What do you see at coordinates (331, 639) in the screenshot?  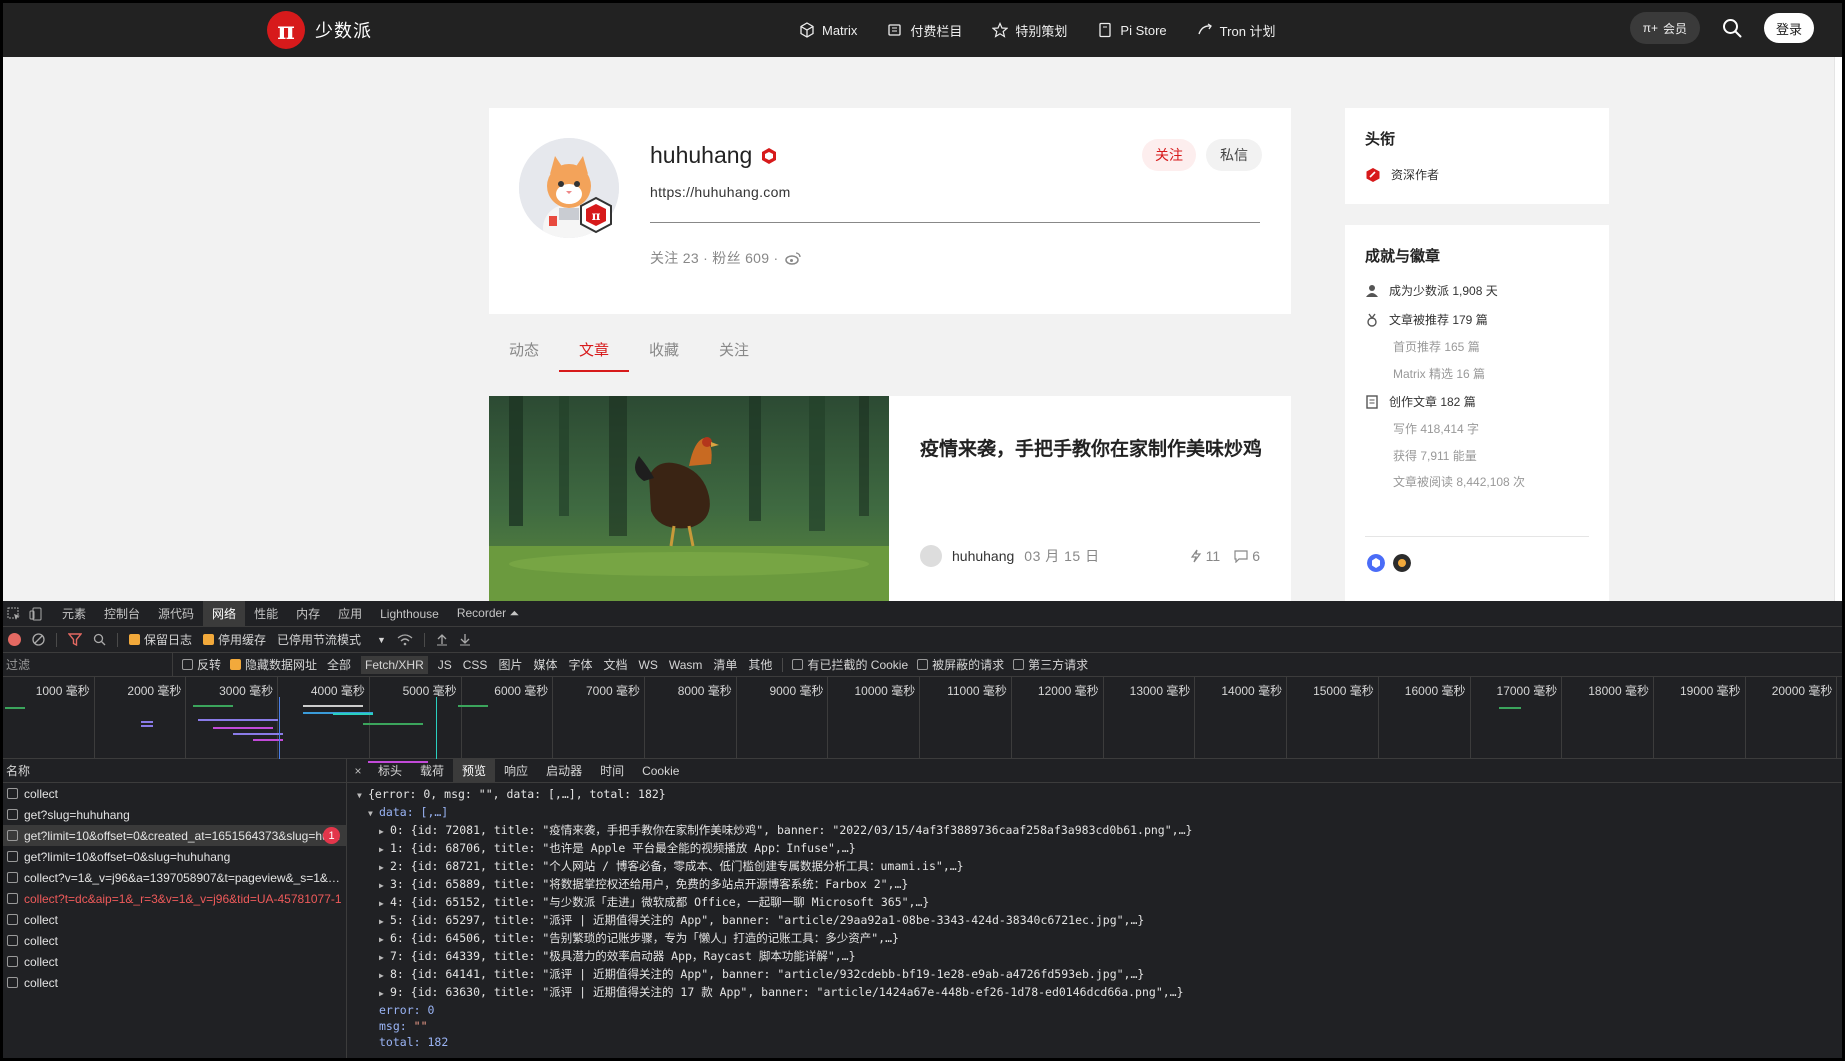 I see `throttle-select: 已停用节流模式 ▼` at bounding box center [331, 639].